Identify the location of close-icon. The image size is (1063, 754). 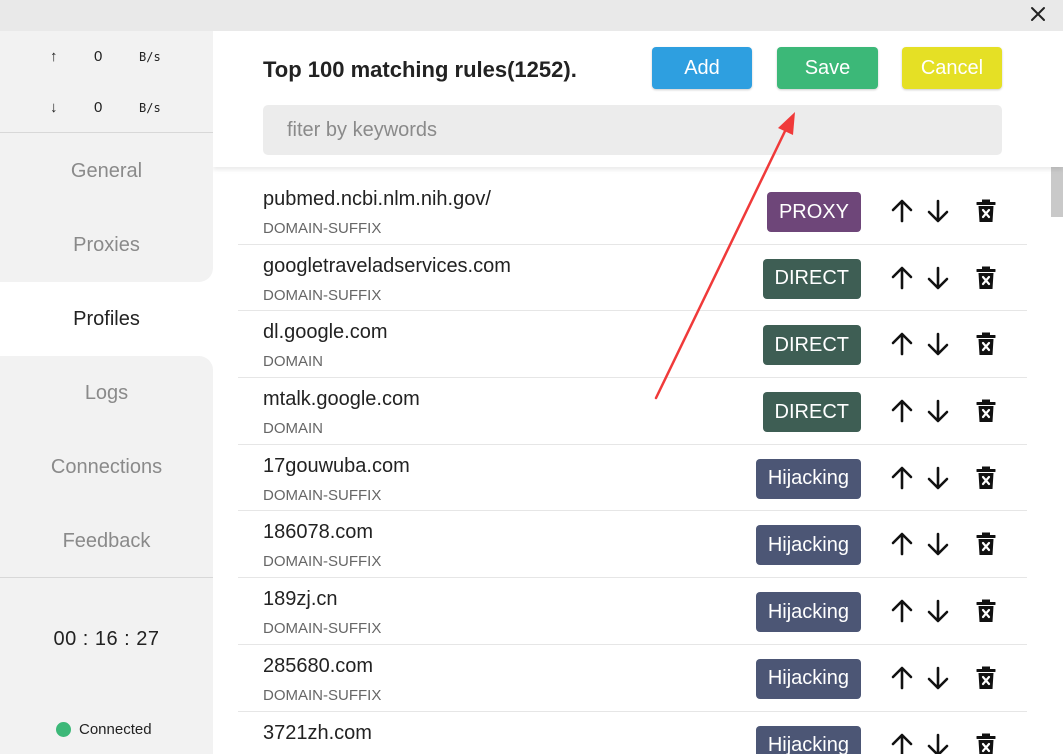
(1038, 14).